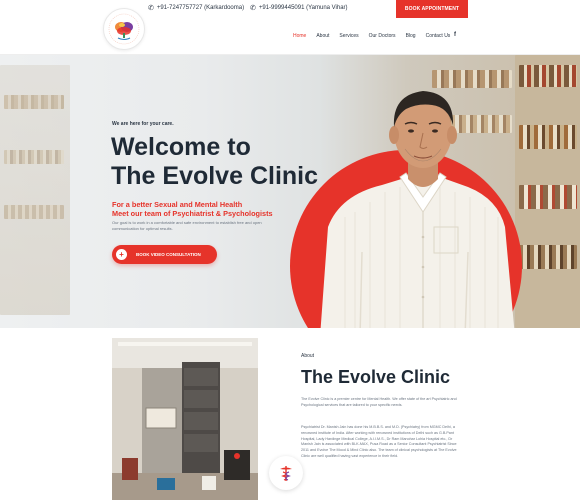 Image resolution: width=580 pixels, height=500 pixels. What do you see at coordinates (177, 204) in the screenshot?
I see `hero-subtitle-line1: For a better Sexual and Mental Health` at bounding box center [177, 204].